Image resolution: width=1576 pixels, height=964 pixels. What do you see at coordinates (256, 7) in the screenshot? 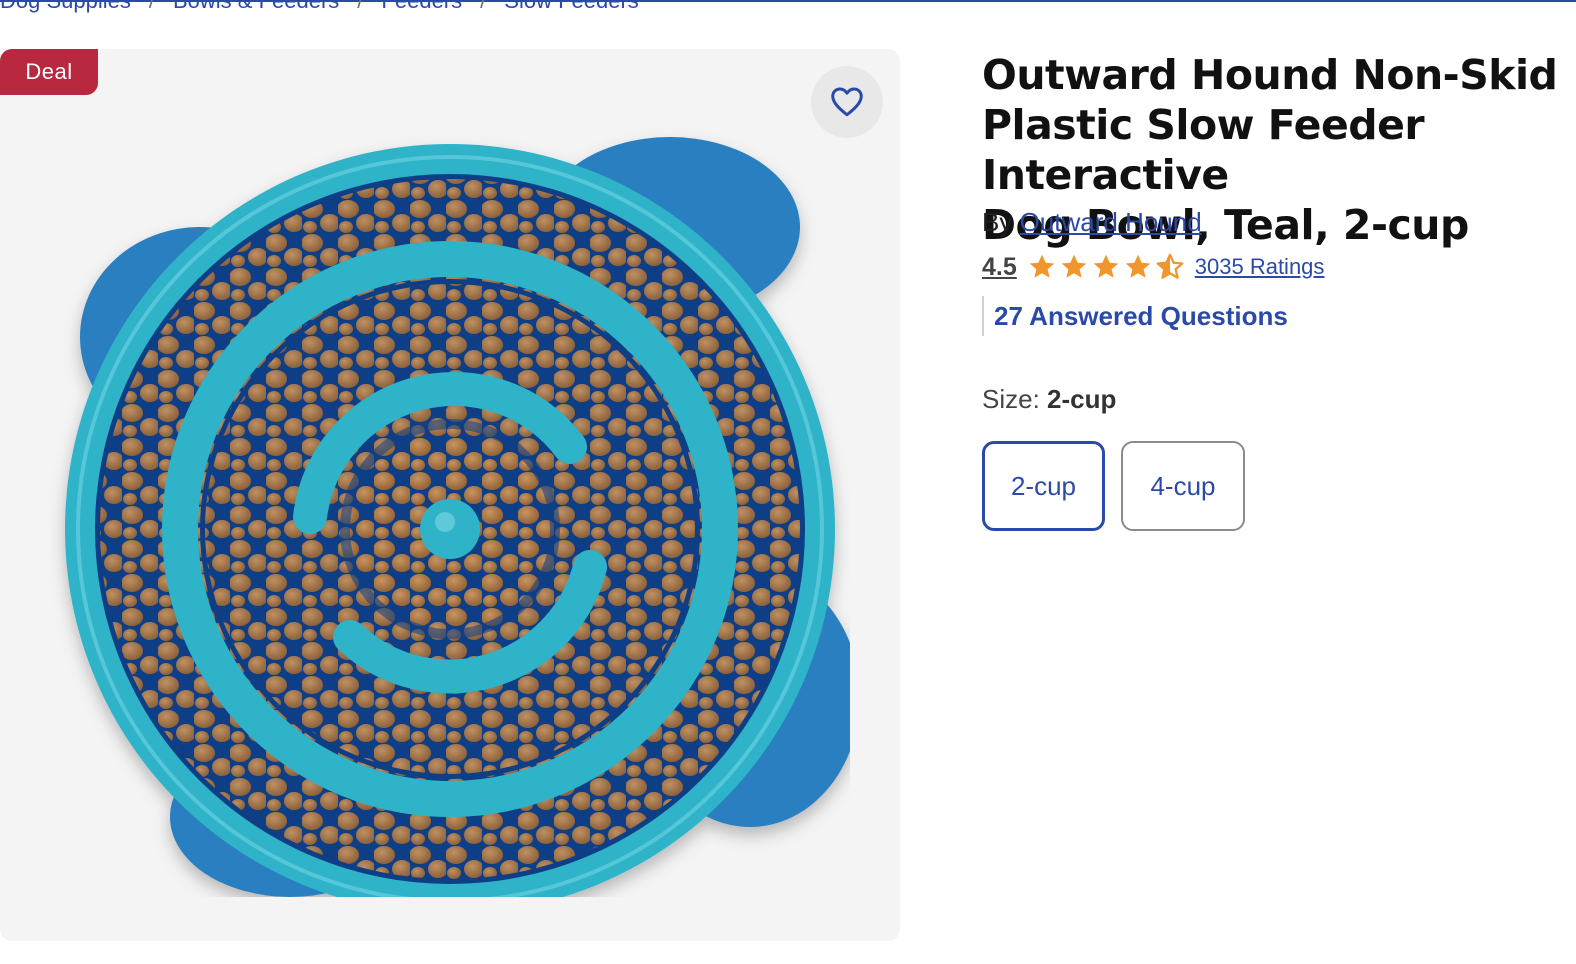
I see `breadcrumb-bowls-feeders: Bowls & Feeders` at bounding box center [256, 7].